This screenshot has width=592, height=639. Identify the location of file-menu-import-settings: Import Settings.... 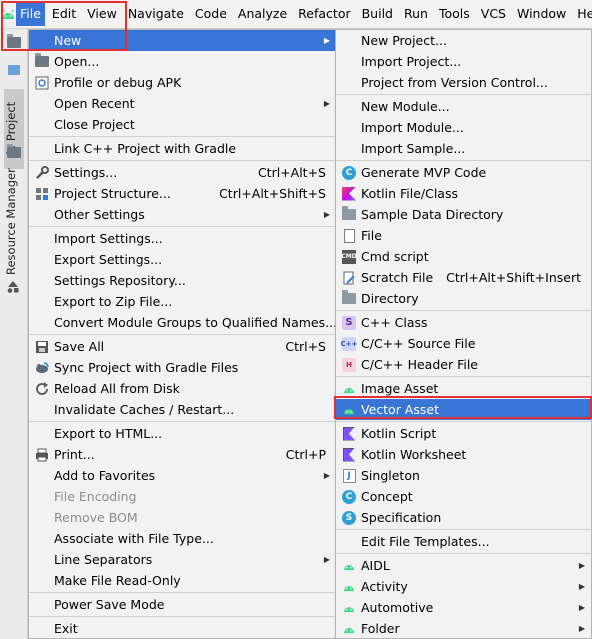
(182, 238).